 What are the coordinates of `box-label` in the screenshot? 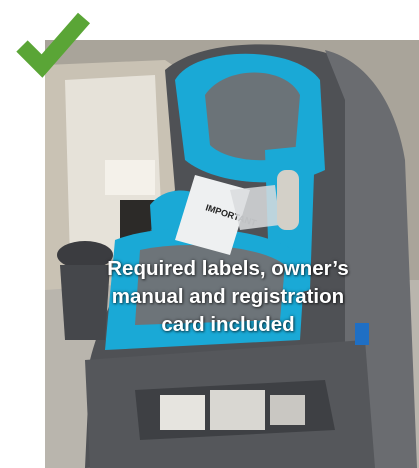 It's located at (130, 177).